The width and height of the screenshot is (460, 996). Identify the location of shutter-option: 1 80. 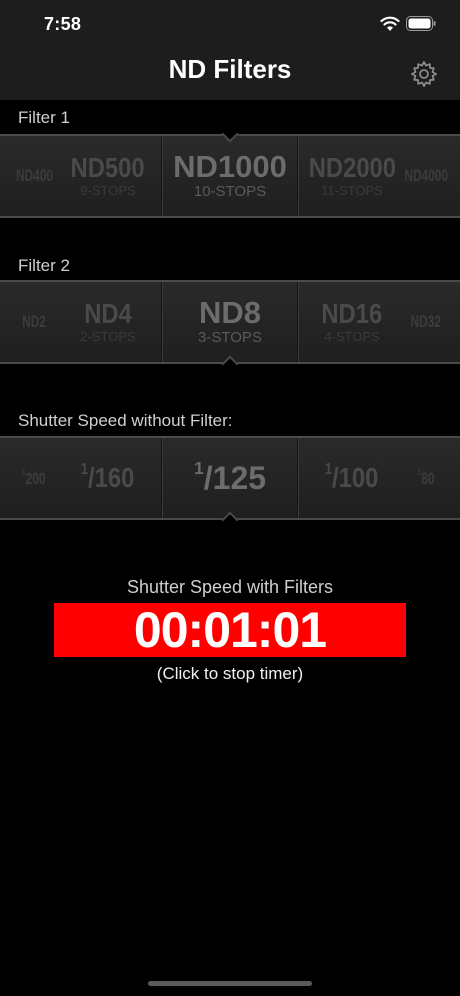
(426, 478).